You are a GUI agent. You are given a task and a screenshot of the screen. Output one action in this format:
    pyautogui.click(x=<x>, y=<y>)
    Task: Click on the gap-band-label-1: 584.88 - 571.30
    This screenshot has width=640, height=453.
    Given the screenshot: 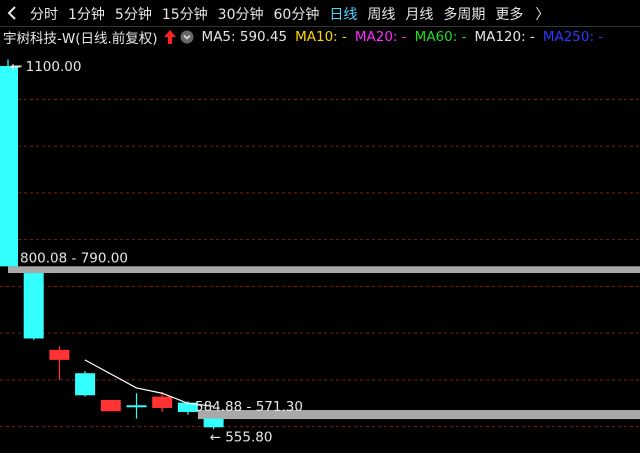 What is the action you would take?
    pyautogui.click(x=249, y=407)
    